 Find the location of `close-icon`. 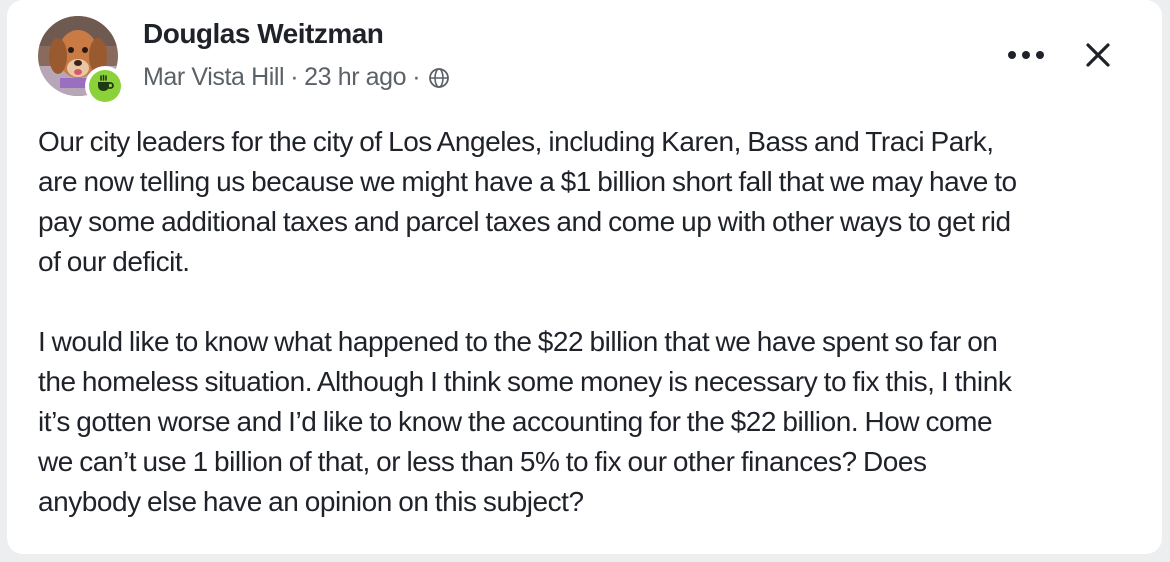

close-icon is located at coordinates (1098, 57).